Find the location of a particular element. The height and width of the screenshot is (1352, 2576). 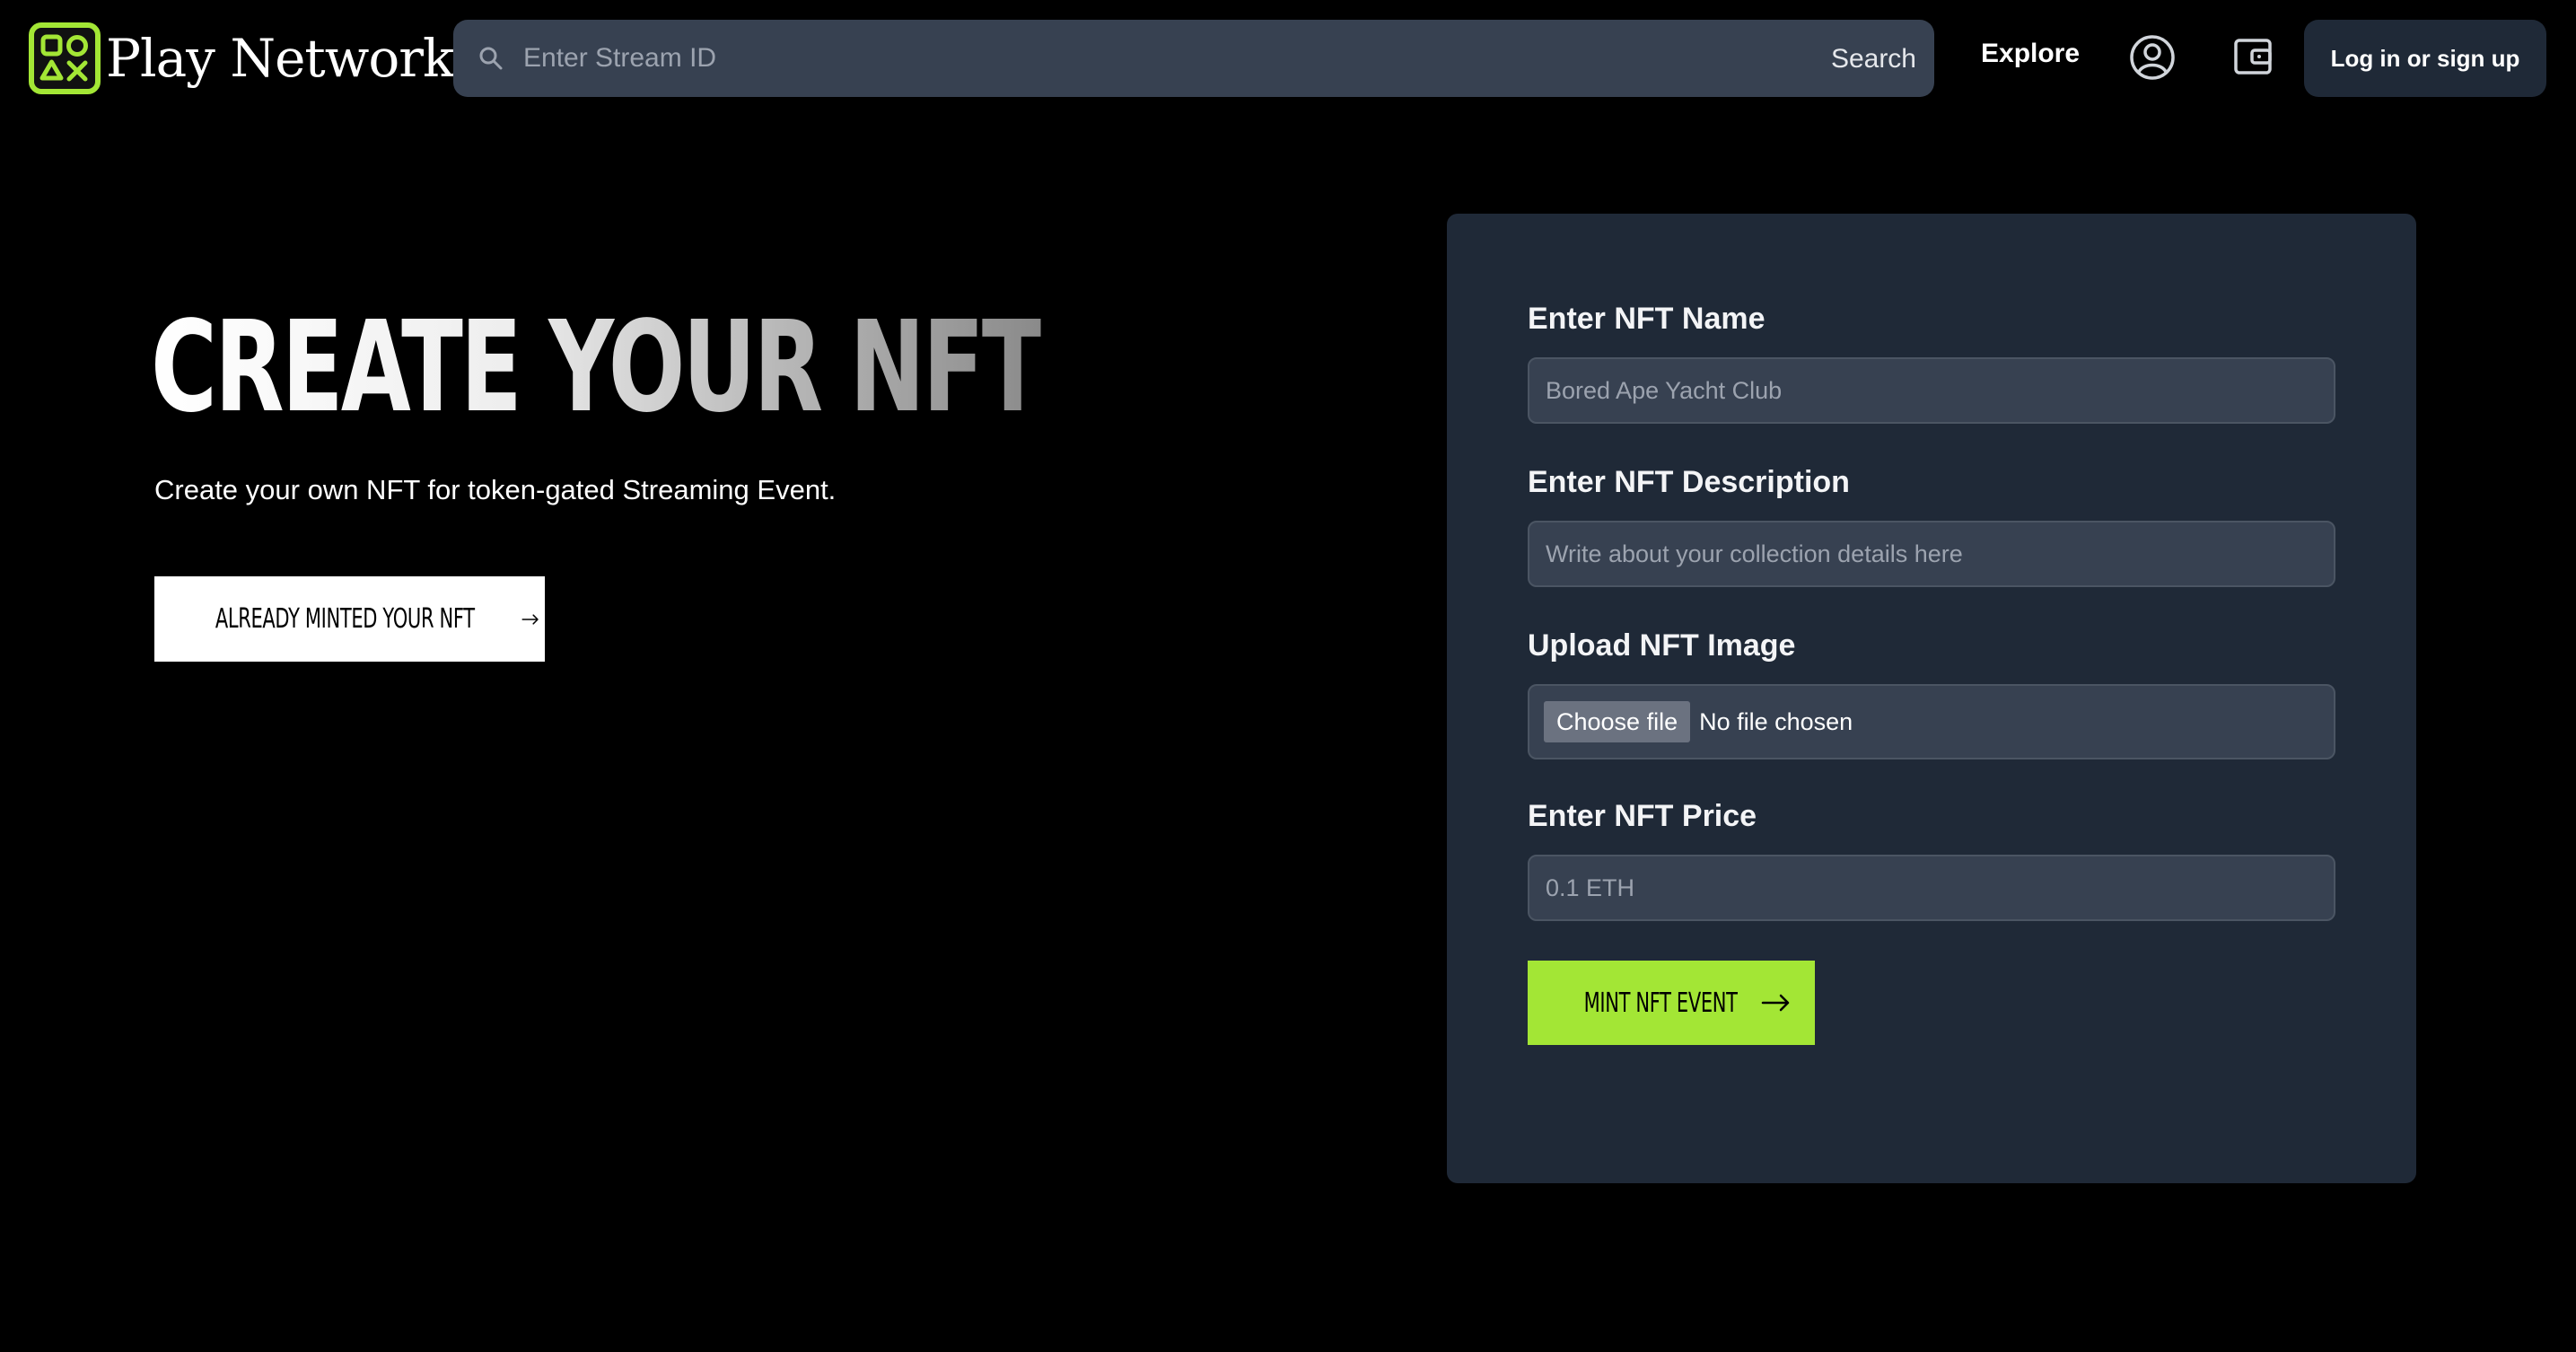

wallet-icon is located at coordinates (2253, 56).